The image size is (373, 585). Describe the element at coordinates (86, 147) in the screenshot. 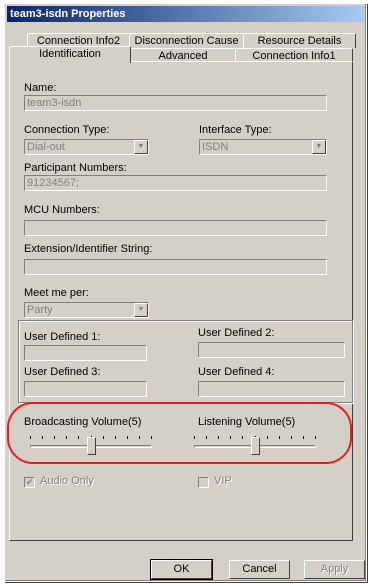

I see `connection-type-select: Dial-out ▼` at that location.